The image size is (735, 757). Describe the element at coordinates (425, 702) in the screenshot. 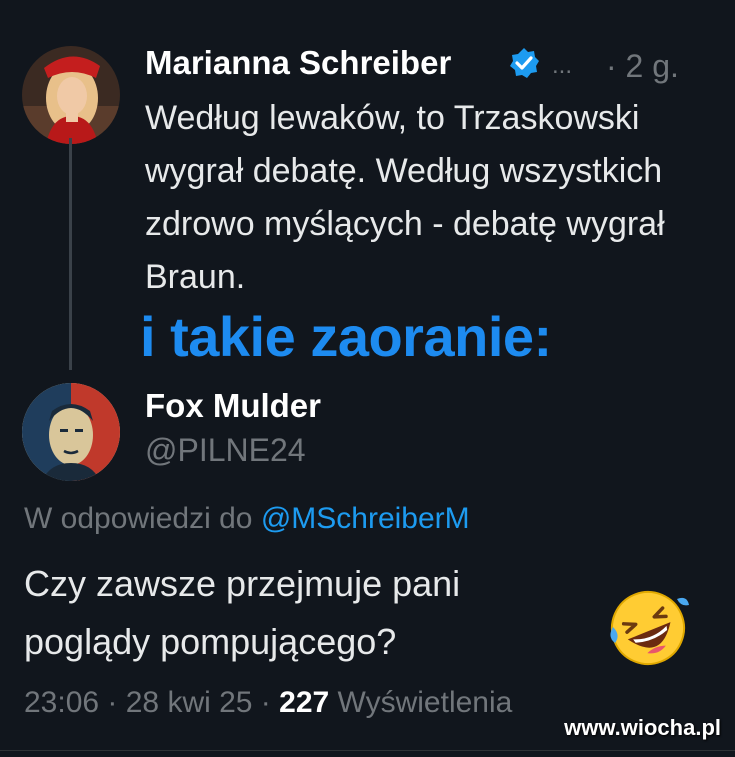

I see `reply-views-label: Wyświetlenia` at that location.